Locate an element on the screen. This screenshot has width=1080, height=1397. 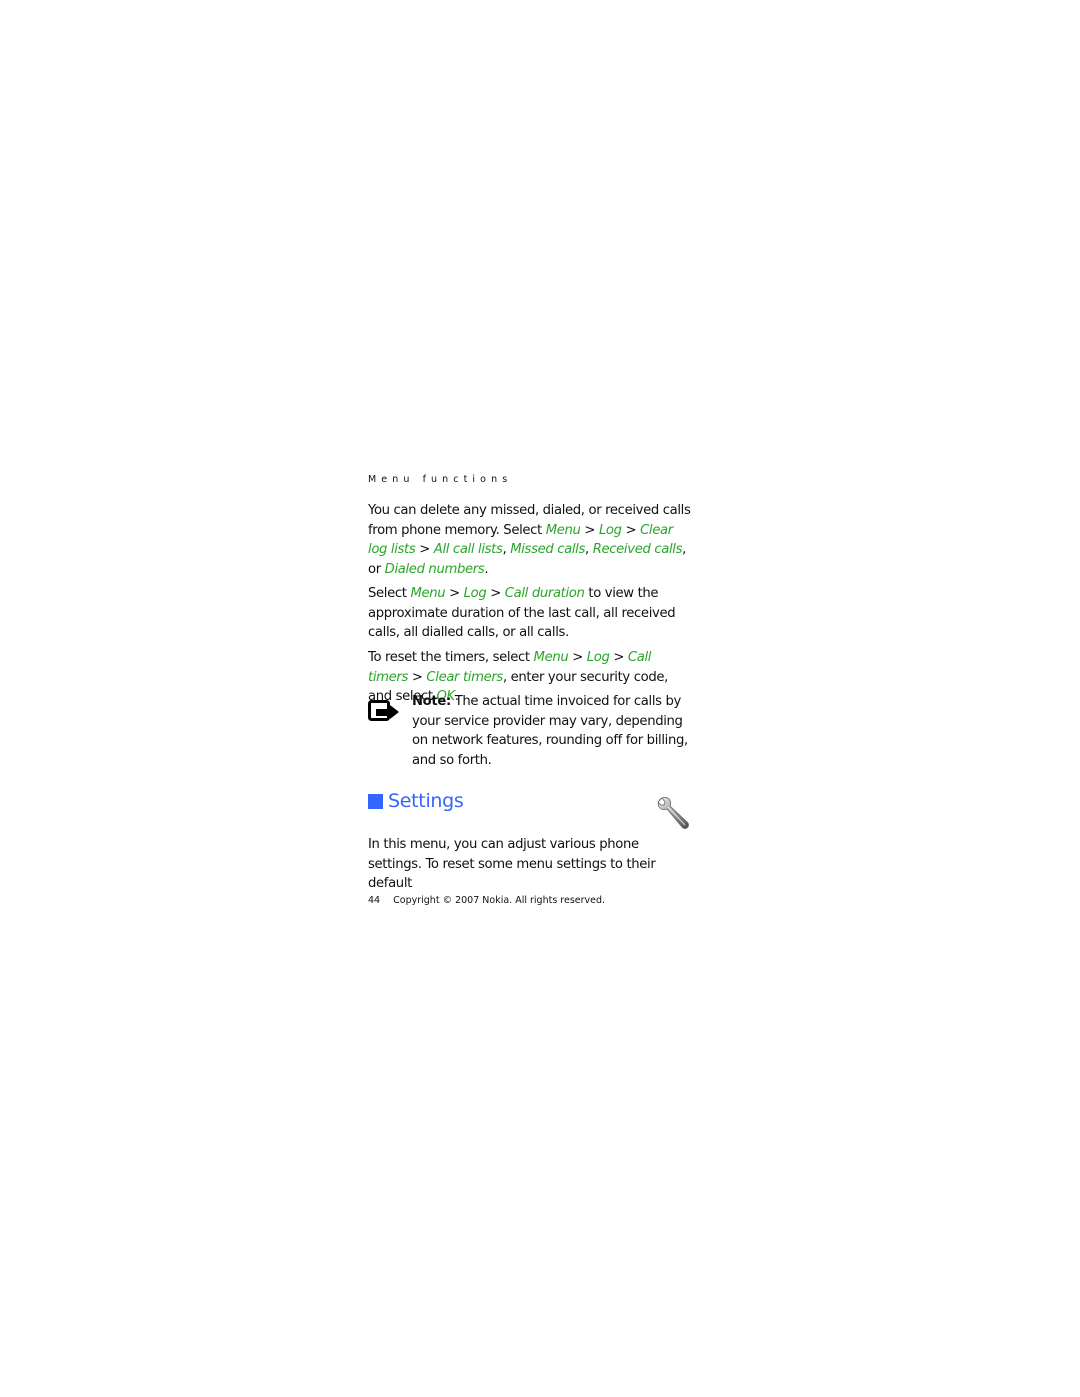
note-icon is located at coordinates (383, 710).